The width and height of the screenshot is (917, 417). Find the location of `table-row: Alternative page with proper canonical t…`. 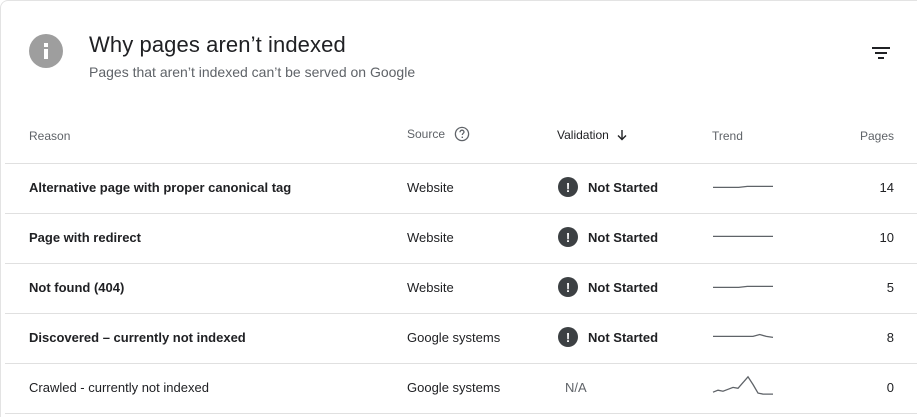

table-row: Alternative page with proper canonical t… is located at coordinates (461, 189).